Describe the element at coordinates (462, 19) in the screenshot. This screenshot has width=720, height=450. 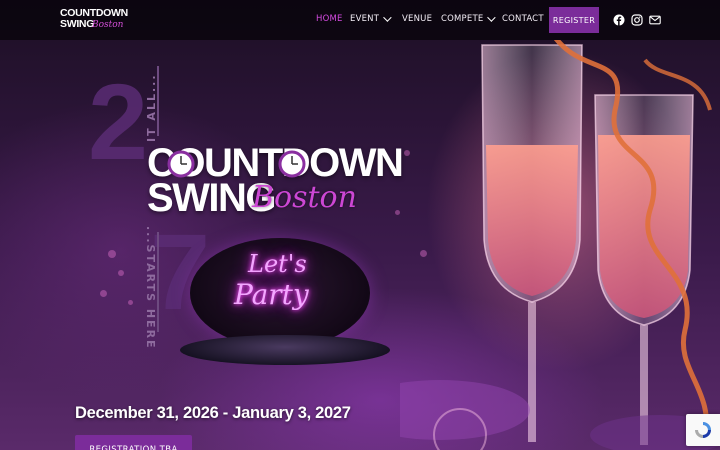
I see `nav-compete-label: COMPETE` at that location.